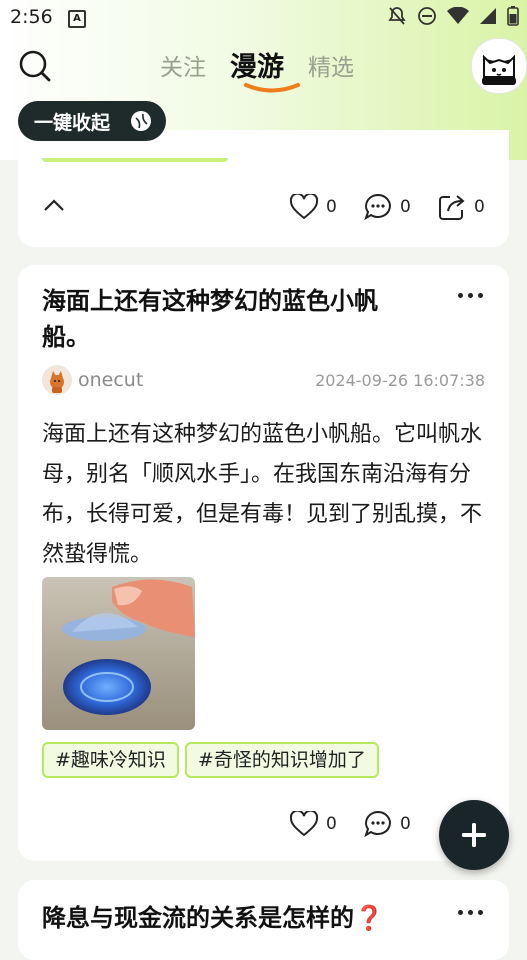 Image resolution: width=527 pixels, height=960 pixels. What do you see at coordinates (499, 69) in the screenshot?
I see `cat-avatar-icon` at bounding box center [499, 69].